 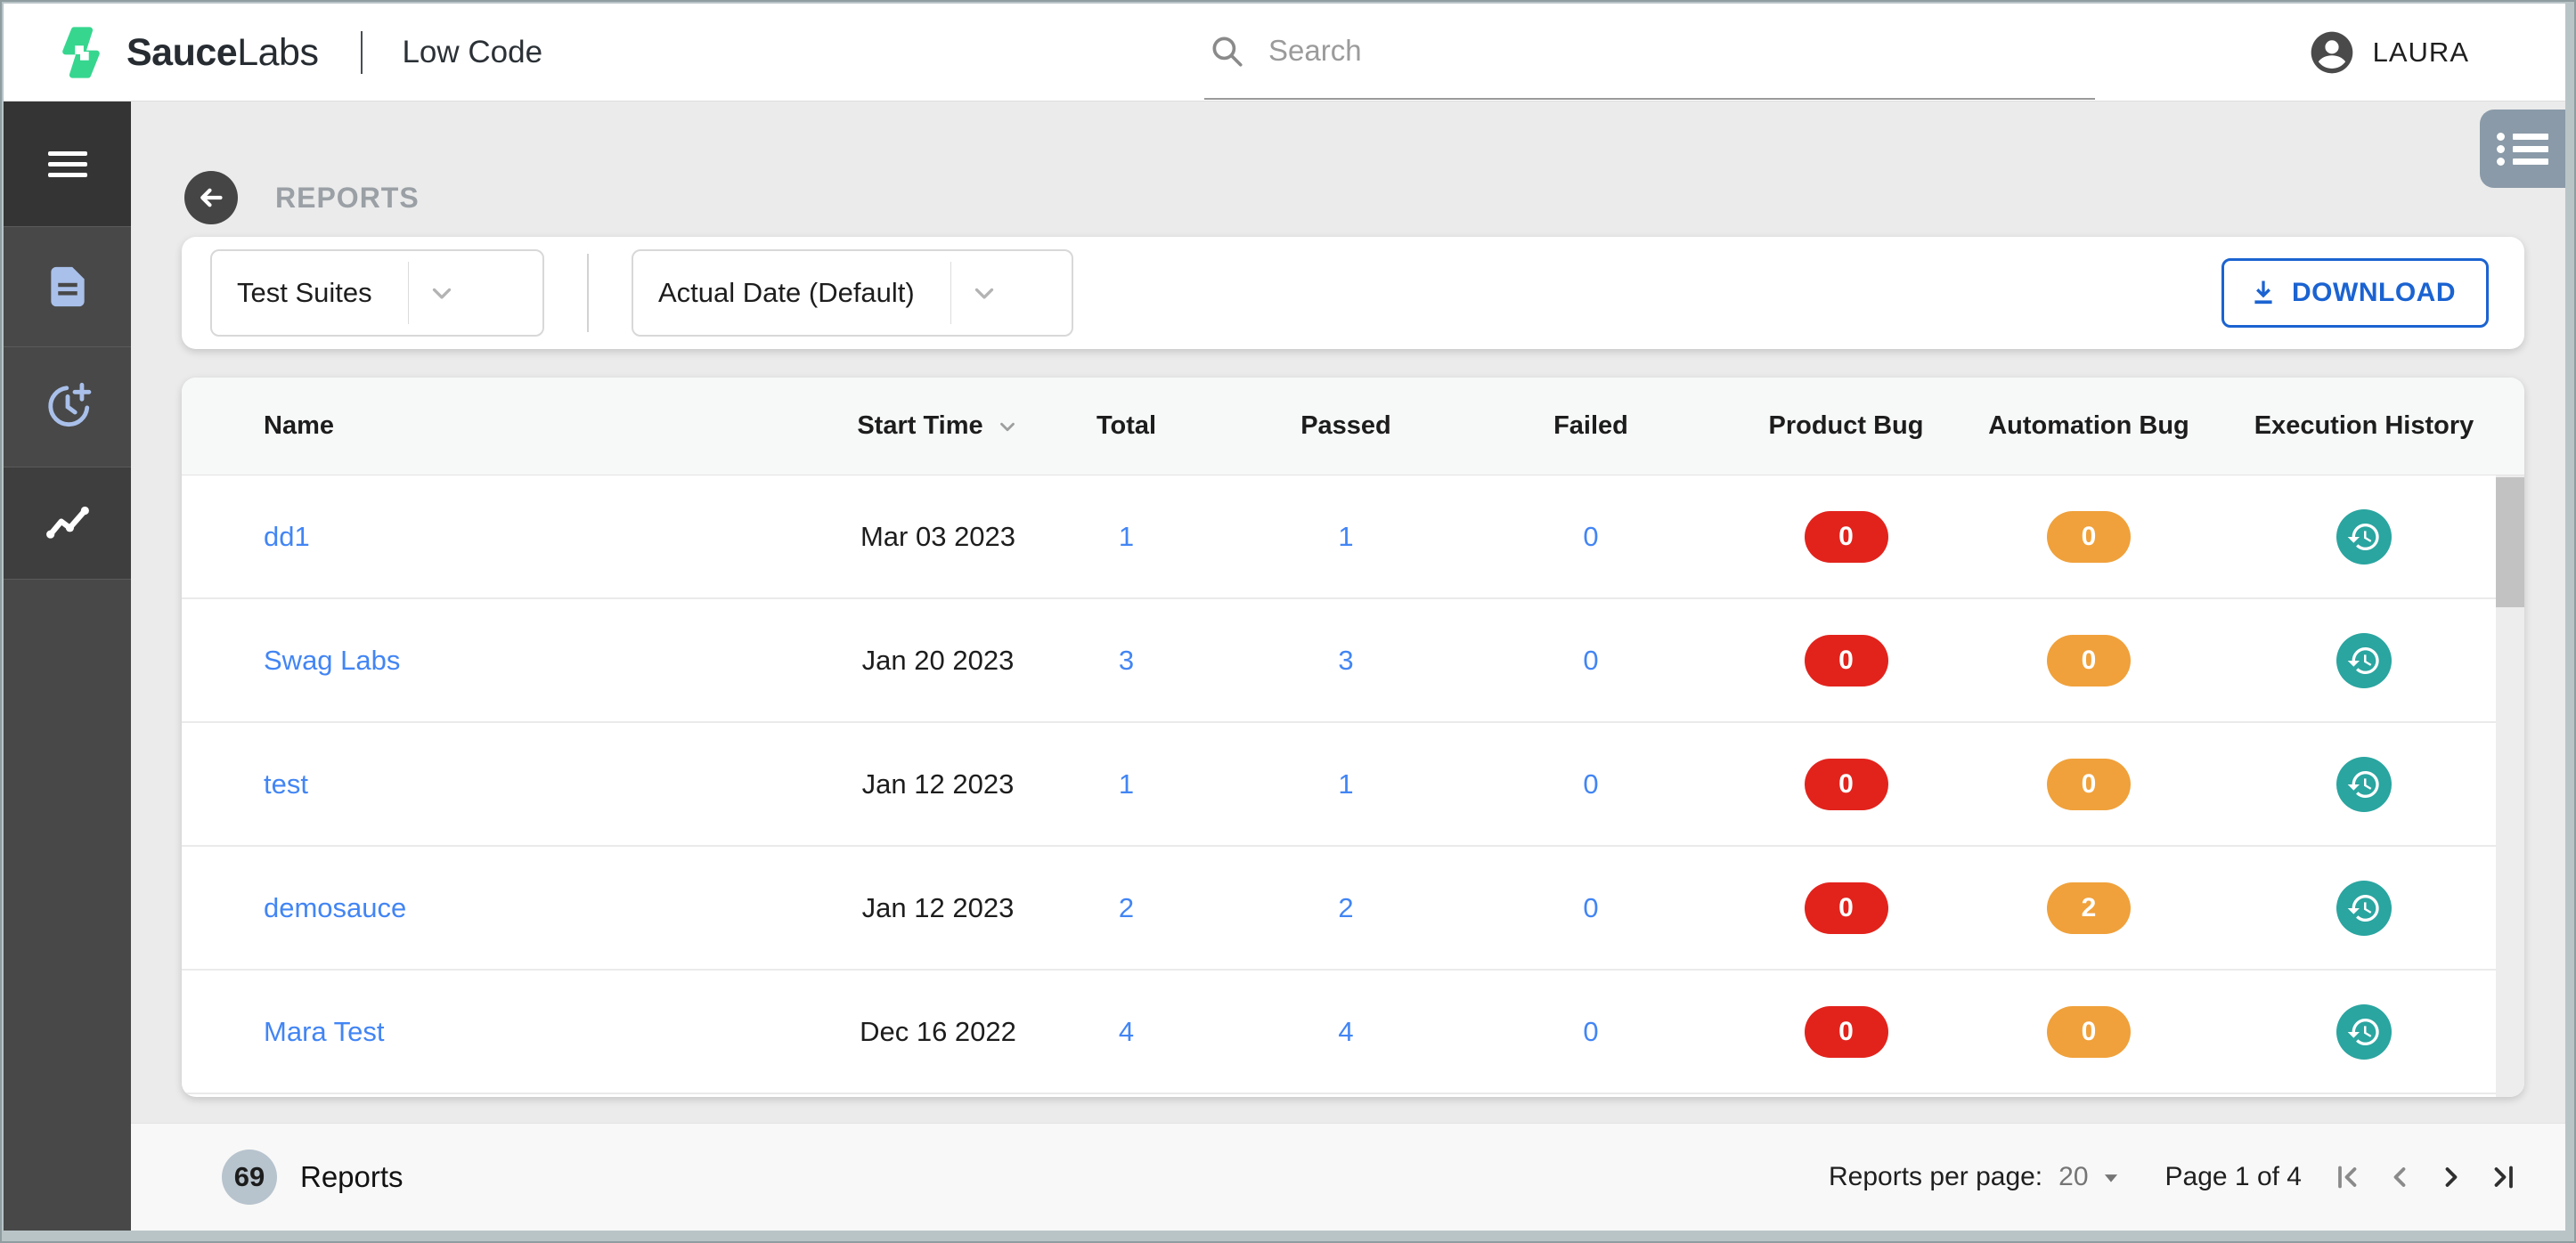 I want to click on search-icon, so click(x=1227, y=52).